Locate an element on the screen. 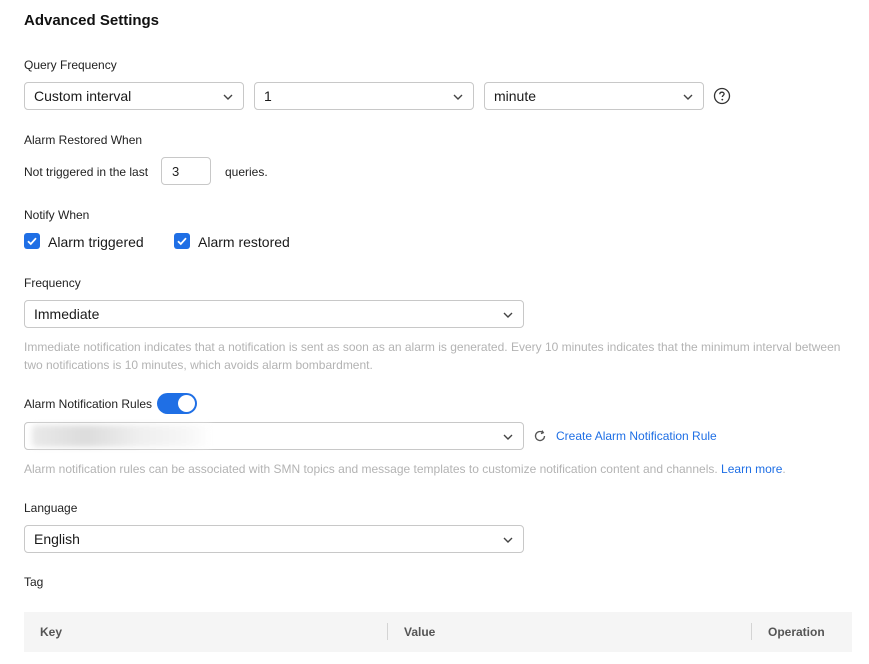  tag-label: Tag is located at coordinates (34, 582).